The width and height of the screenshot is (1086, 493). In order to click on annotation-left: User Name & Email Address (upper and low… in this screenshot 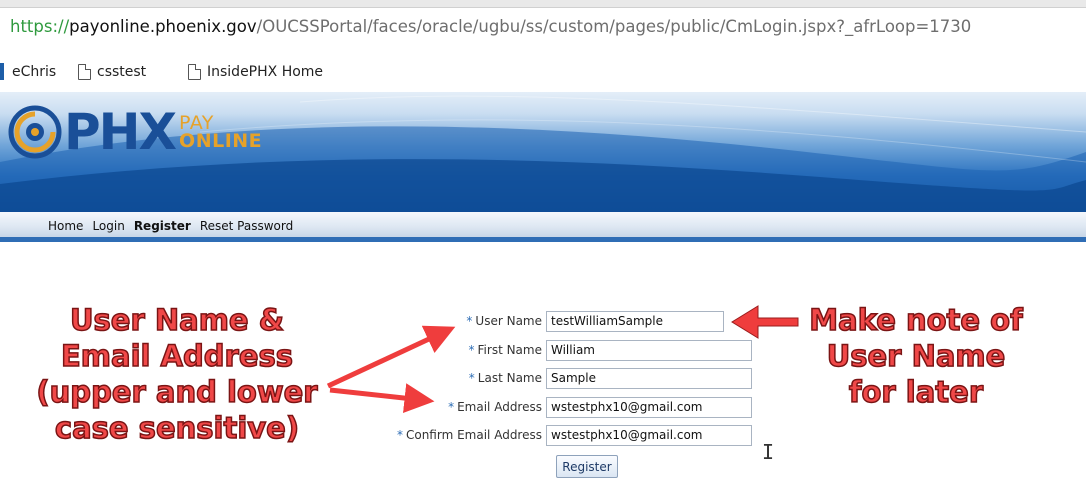, I will do `click(177, 374)`.